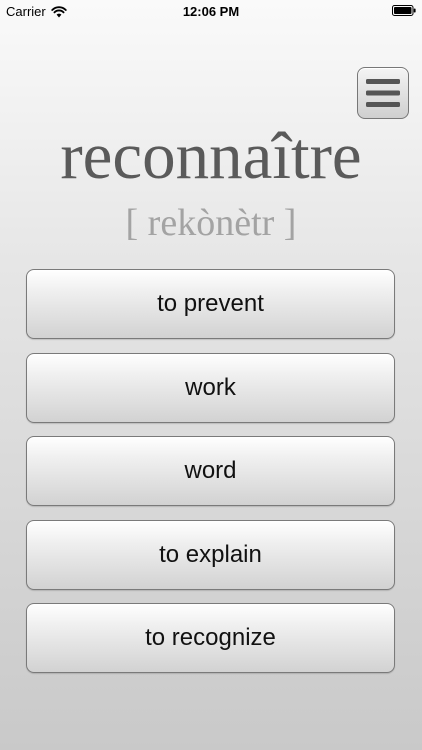 Image resolution: width=422 pixels, height=750 pixels. What do you see at coordinates (404, 10) in the screenshot?
I see `battery-icon` at bounding box center [404, 10].